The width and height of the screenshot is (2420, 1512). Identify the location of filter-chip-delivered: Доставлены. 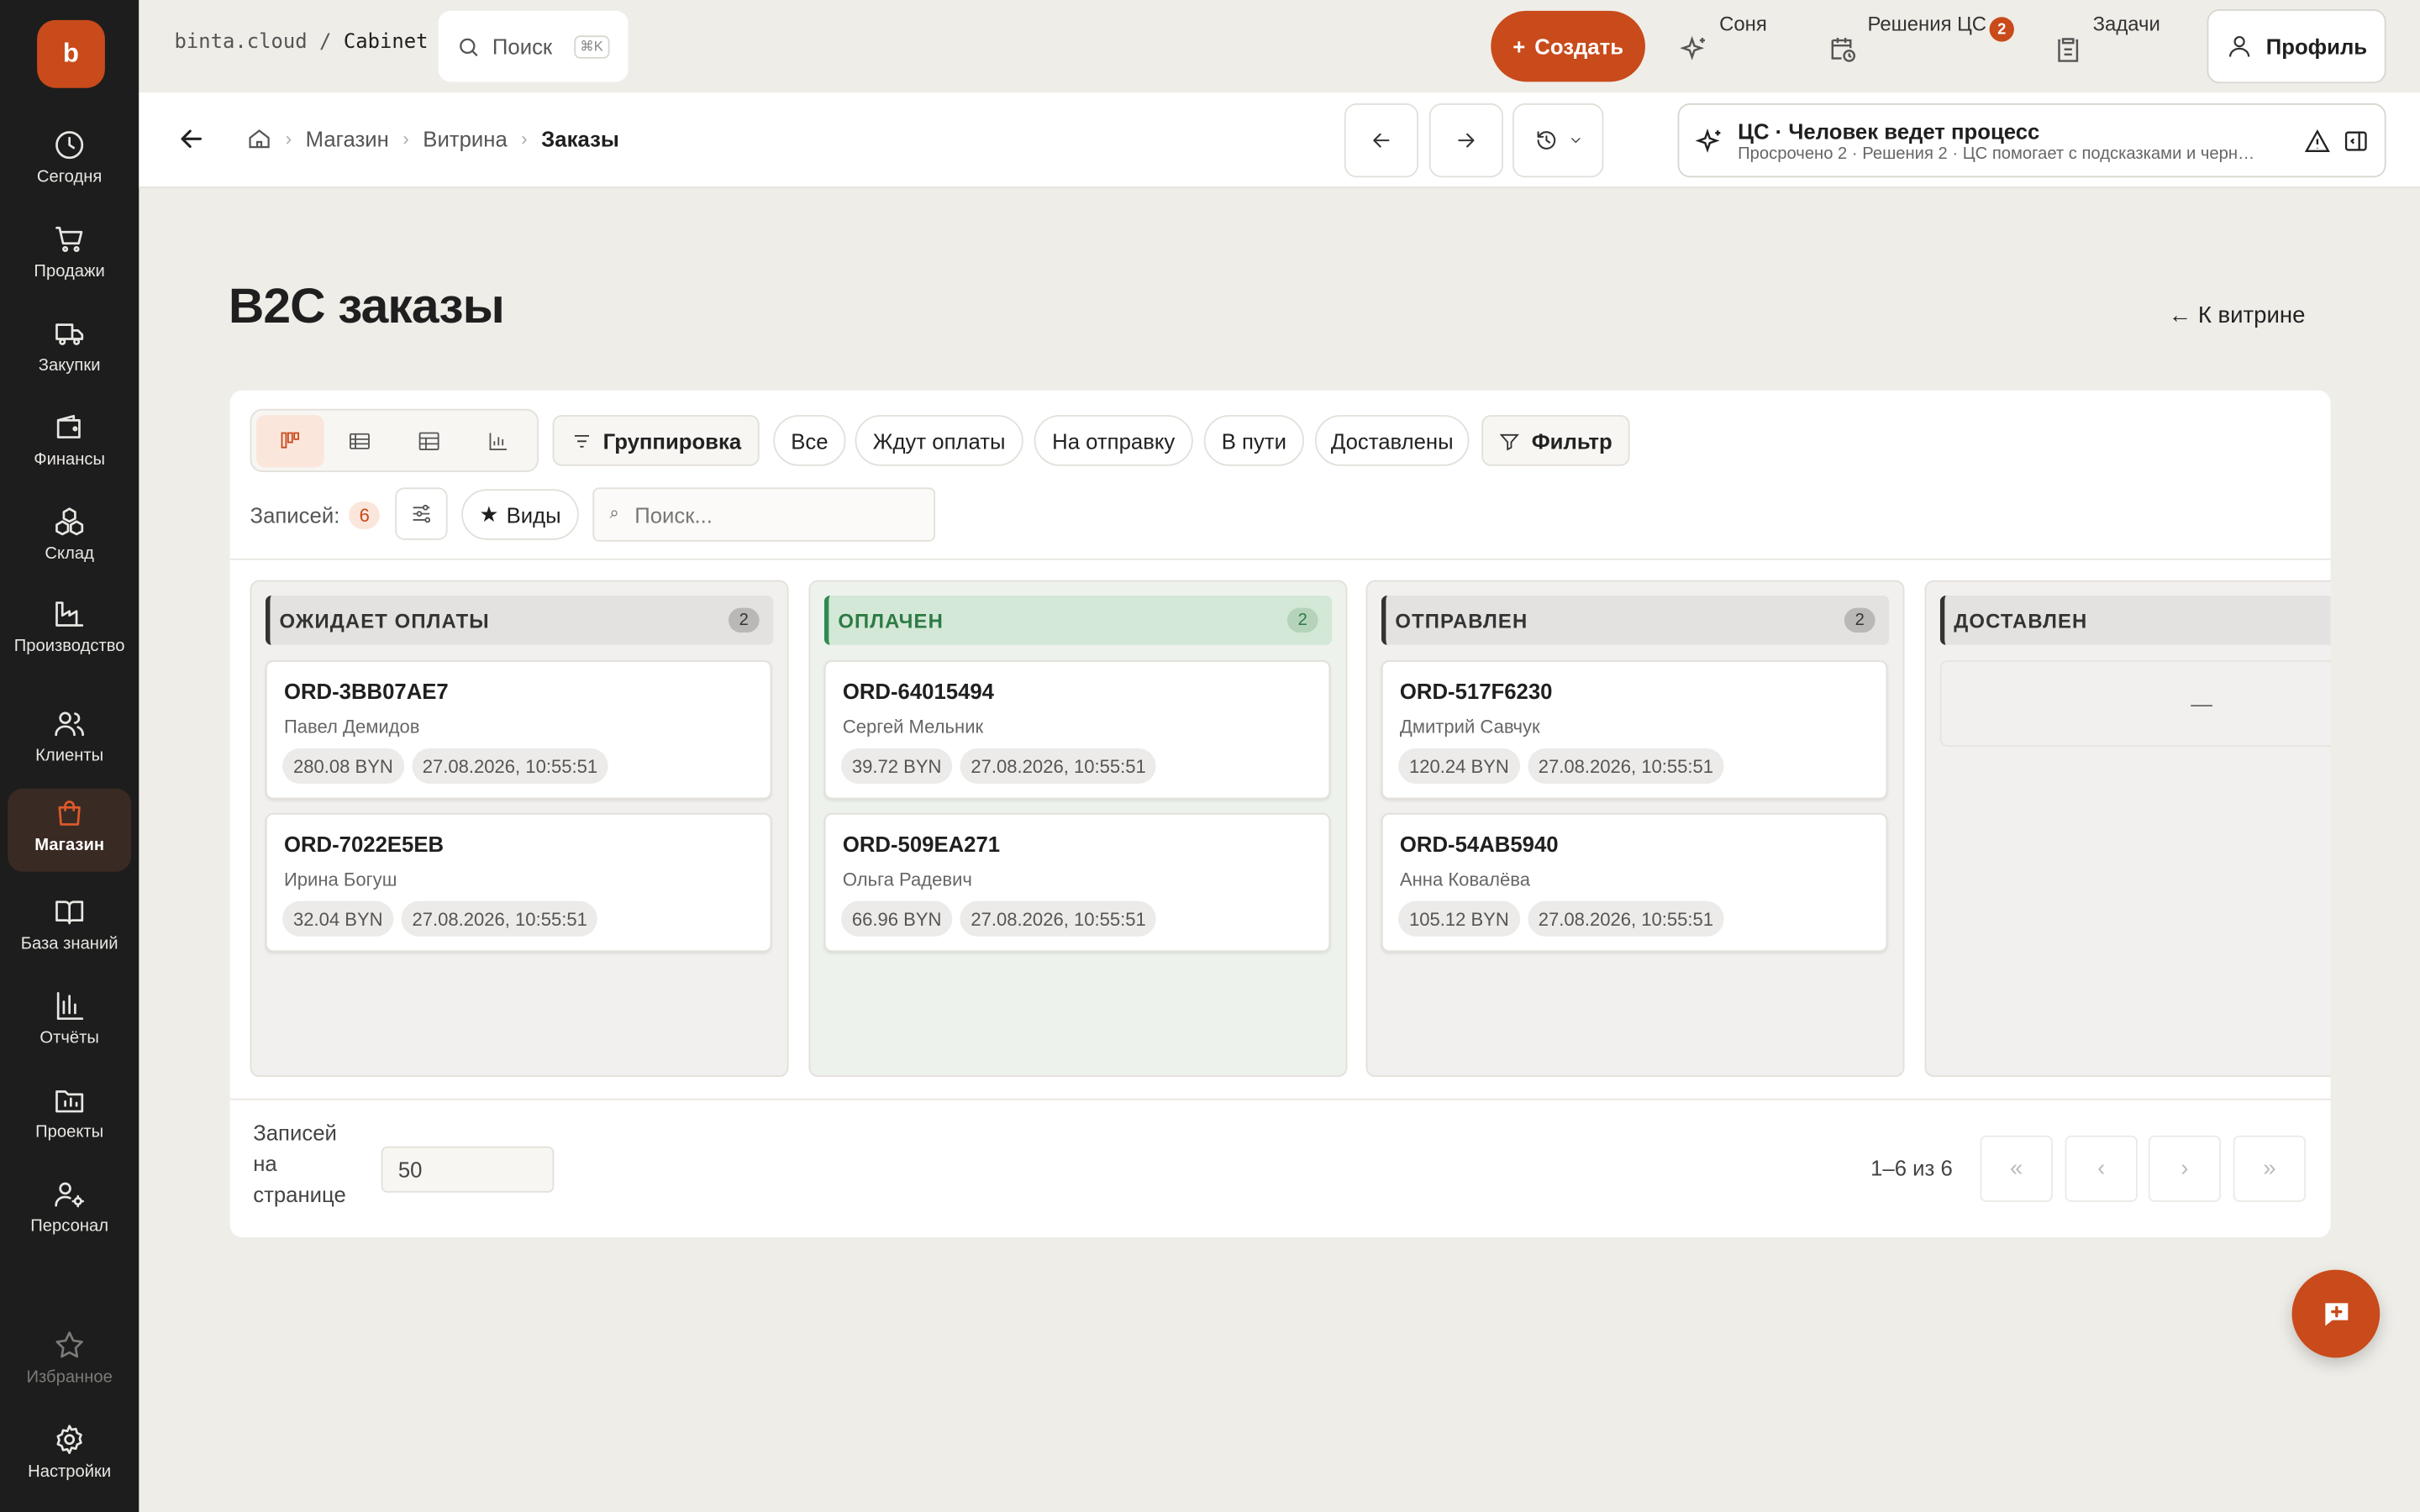
(1392, 440).